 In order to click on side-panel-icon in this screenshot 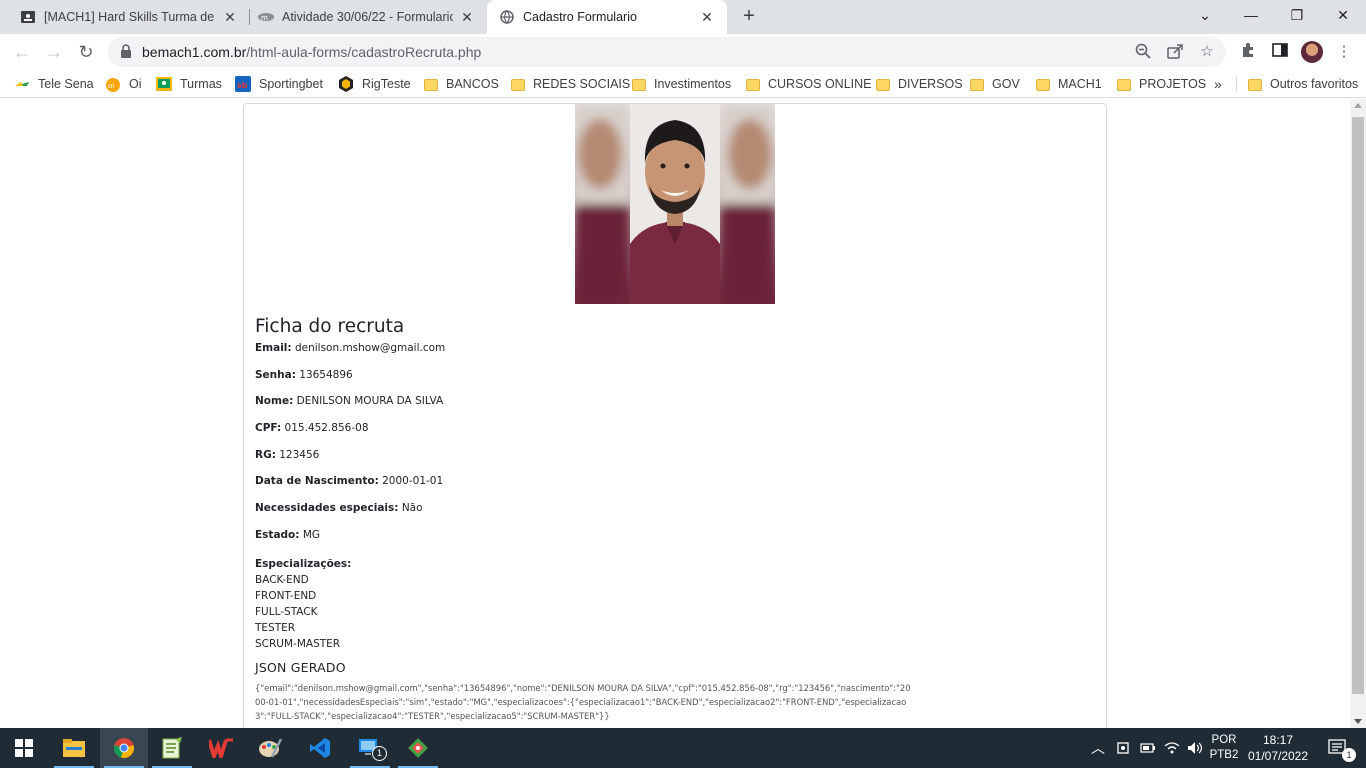, I will do `click(1280, 52)`.